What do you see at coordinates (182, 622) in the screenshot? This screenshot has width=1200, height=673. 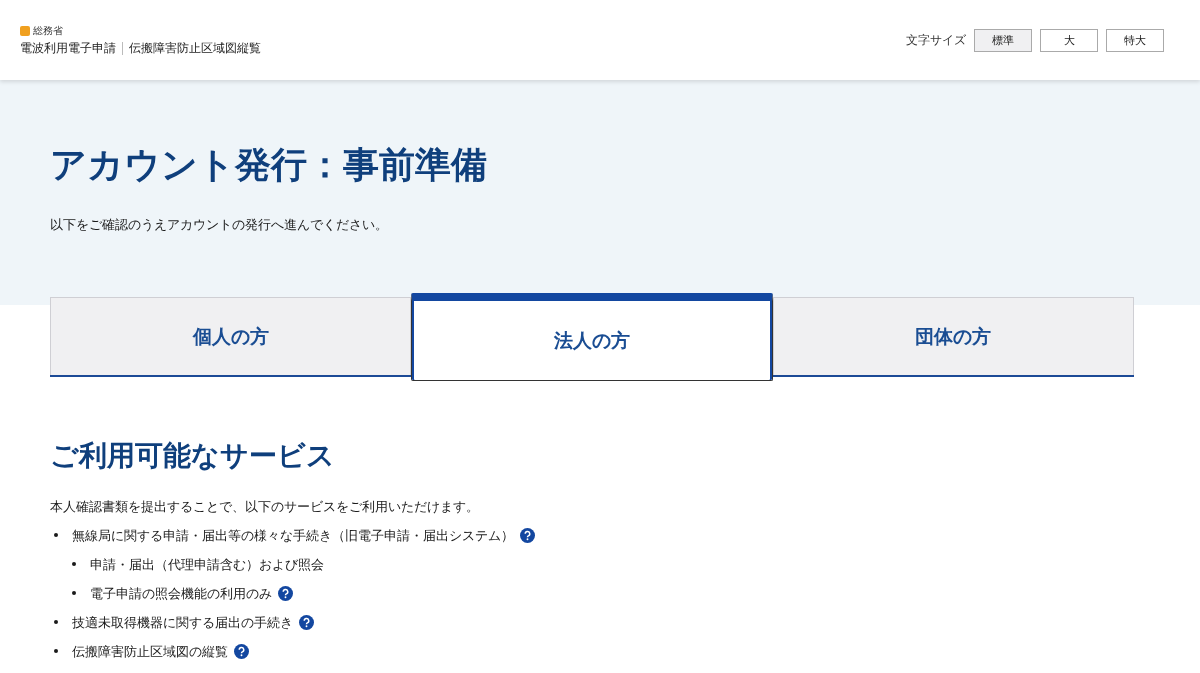 I see `service-item: 技適未取得機器に関する届出の手続き` at bounding box center [182, 622].